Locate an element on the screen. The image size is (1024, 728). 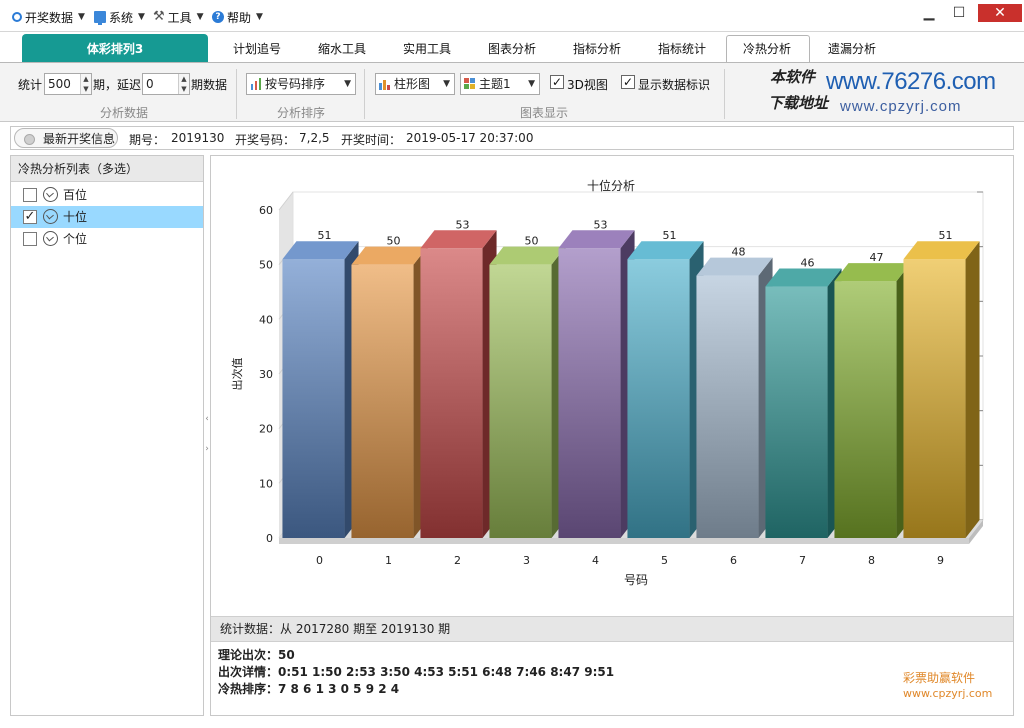
watermark-text: 本软件 is located at coordinates (793, 77).